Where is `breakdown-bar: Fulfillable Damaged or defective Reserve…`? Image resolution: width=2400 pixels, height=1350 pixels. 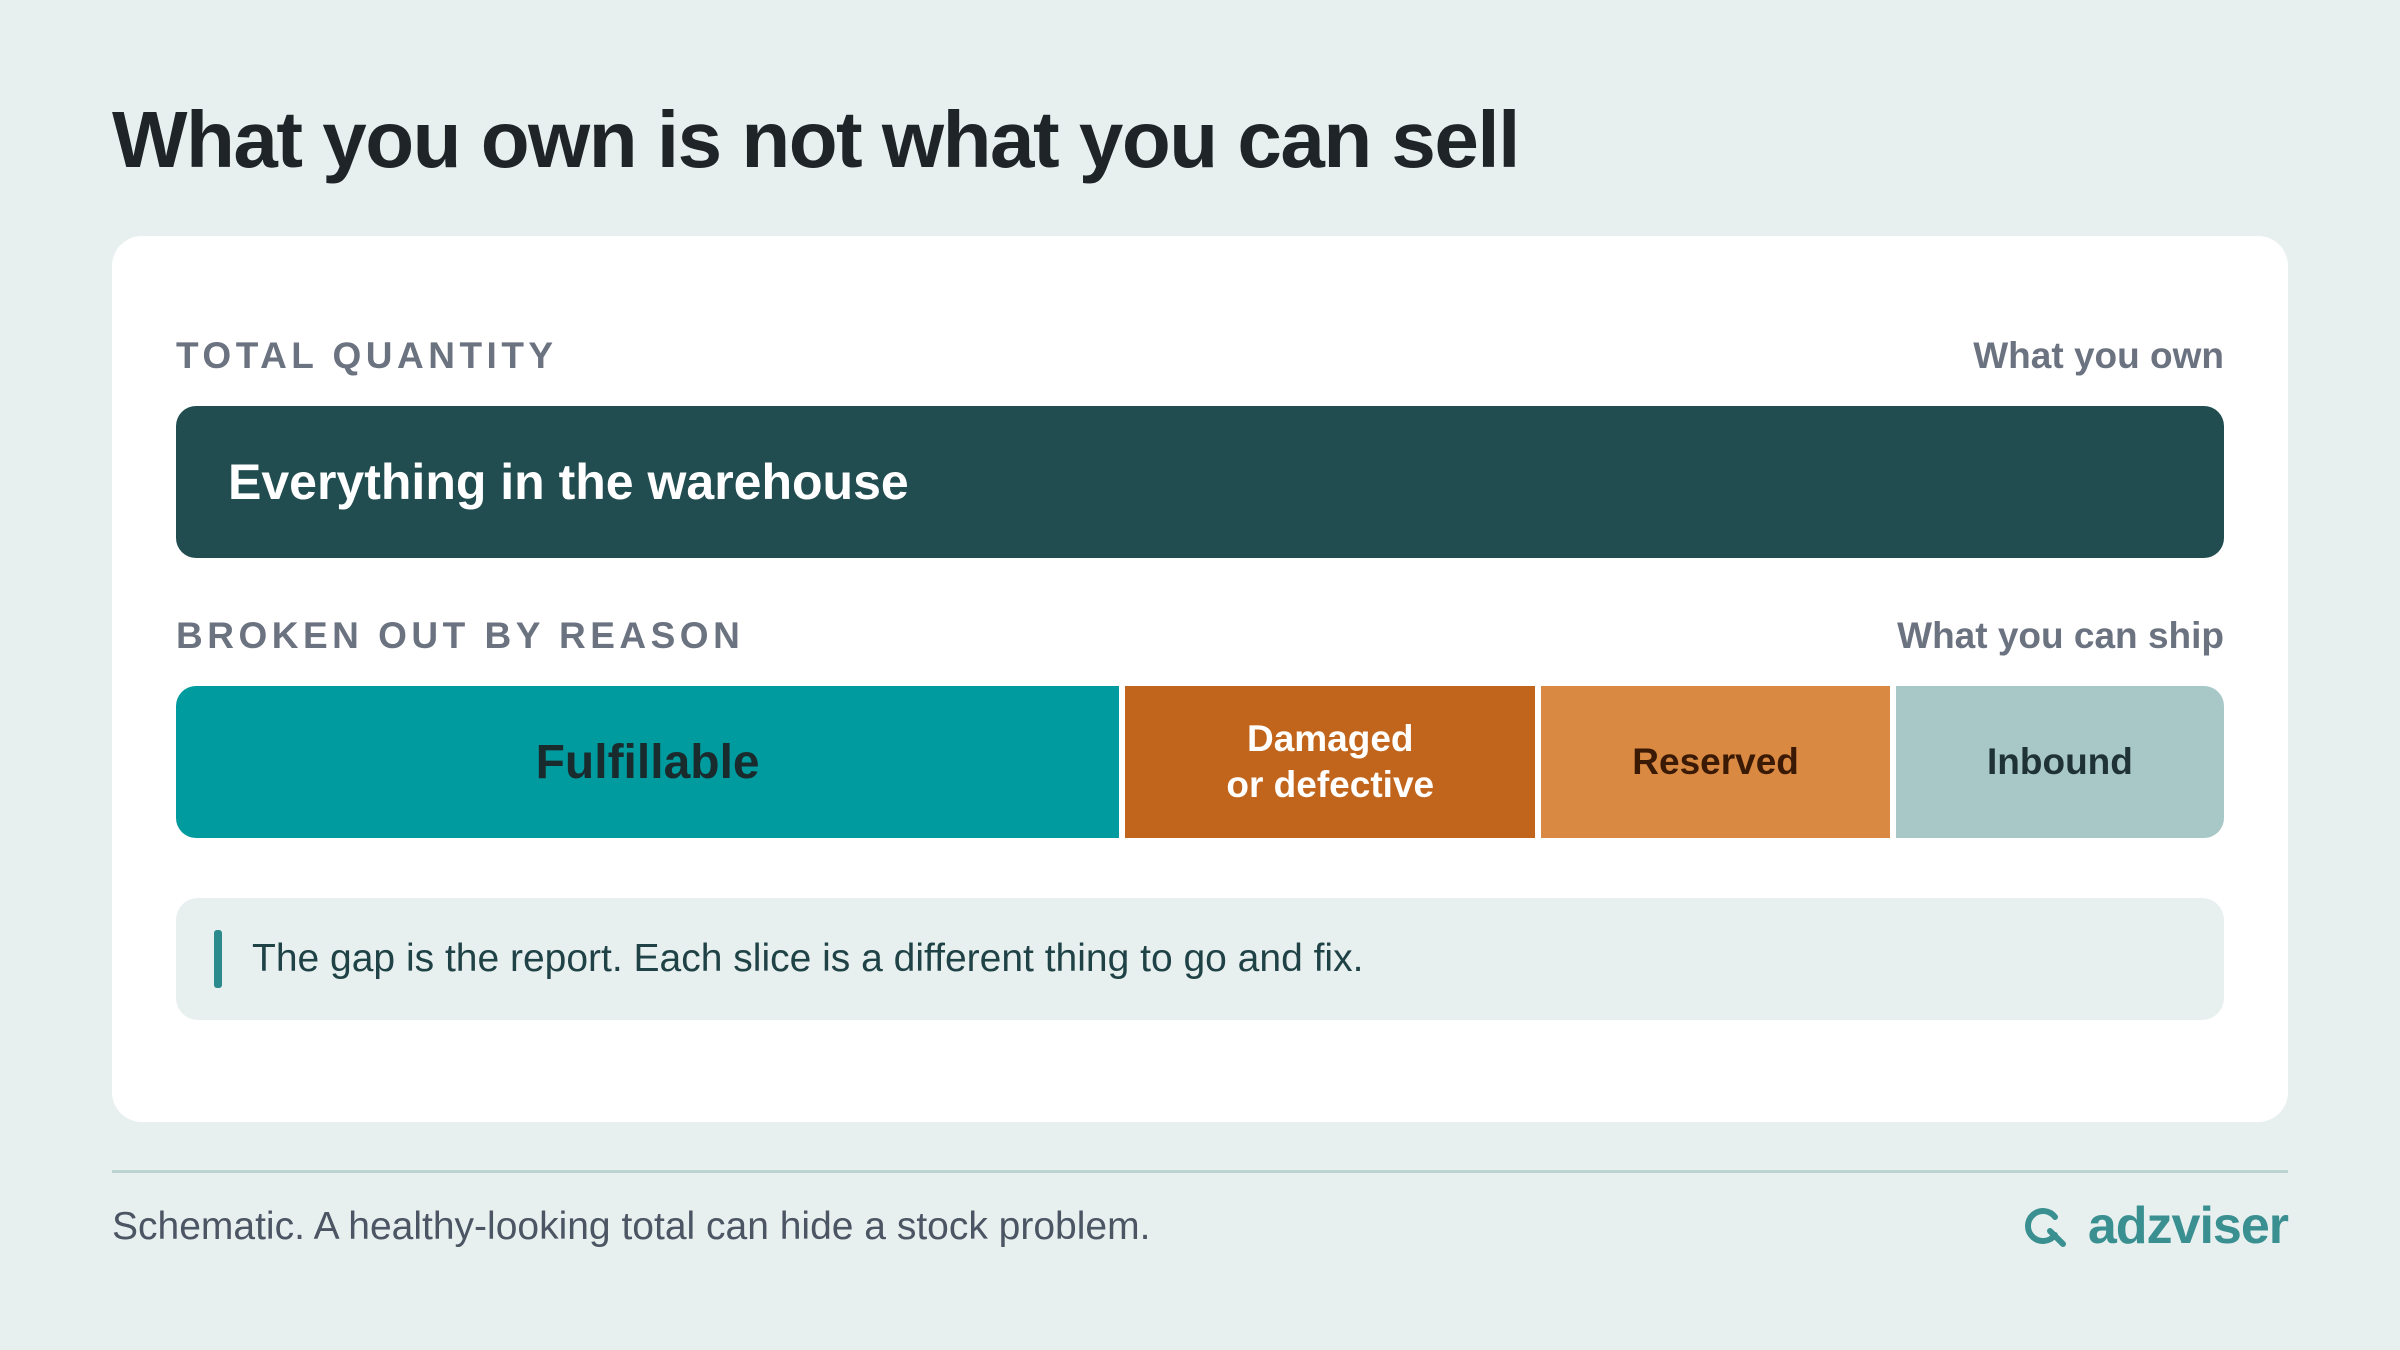 breakdown-bar: Fulfillable Damaged or defective Reserve… is located at coordinates (1200, 762).